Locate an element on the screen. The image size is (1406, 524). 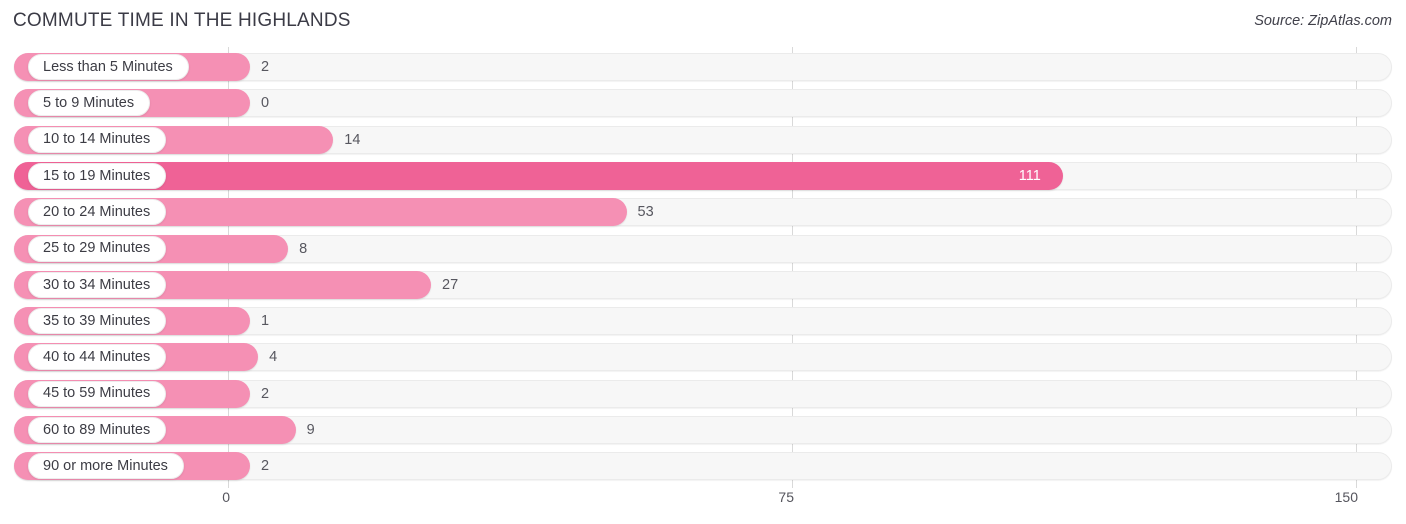
x-axis: 0 75 150 is located at coordinates (703, 506).